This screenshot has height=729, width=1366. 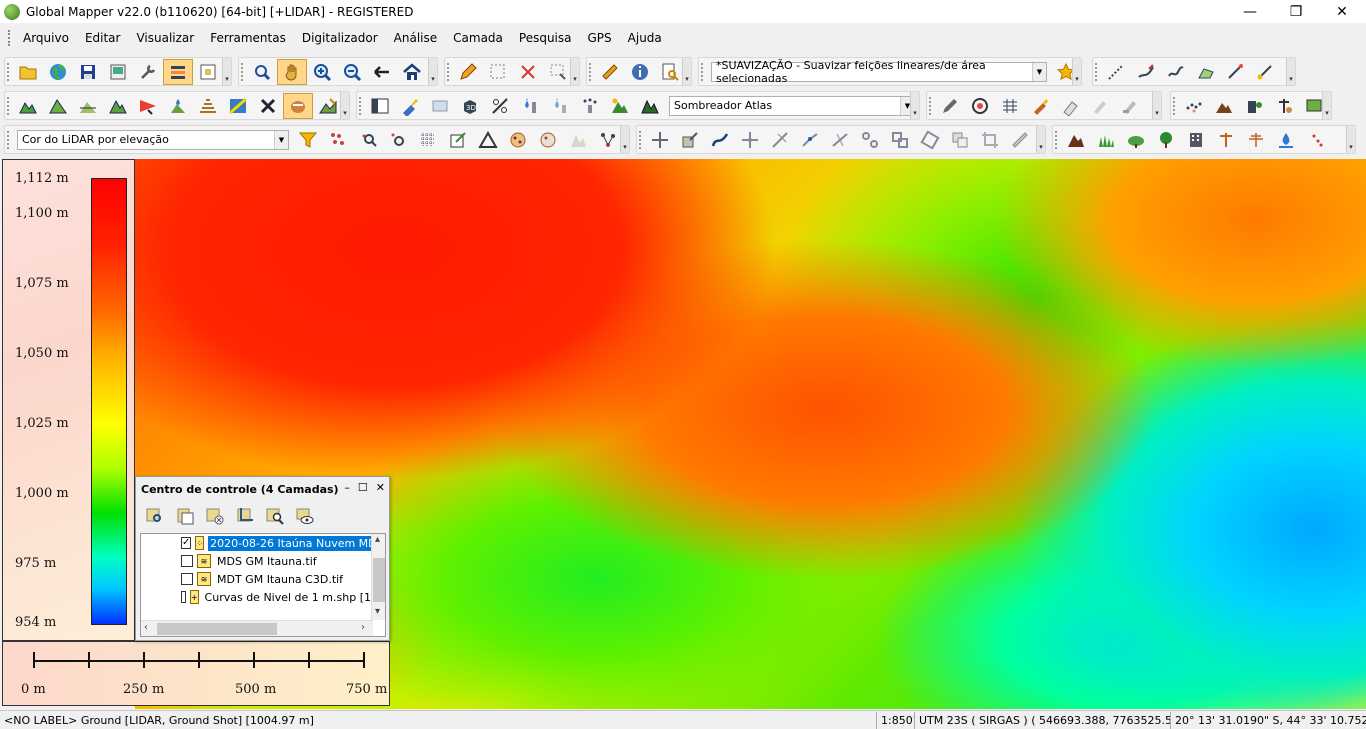 I want to click on overview-map-icon, so click(x=208, y=72).